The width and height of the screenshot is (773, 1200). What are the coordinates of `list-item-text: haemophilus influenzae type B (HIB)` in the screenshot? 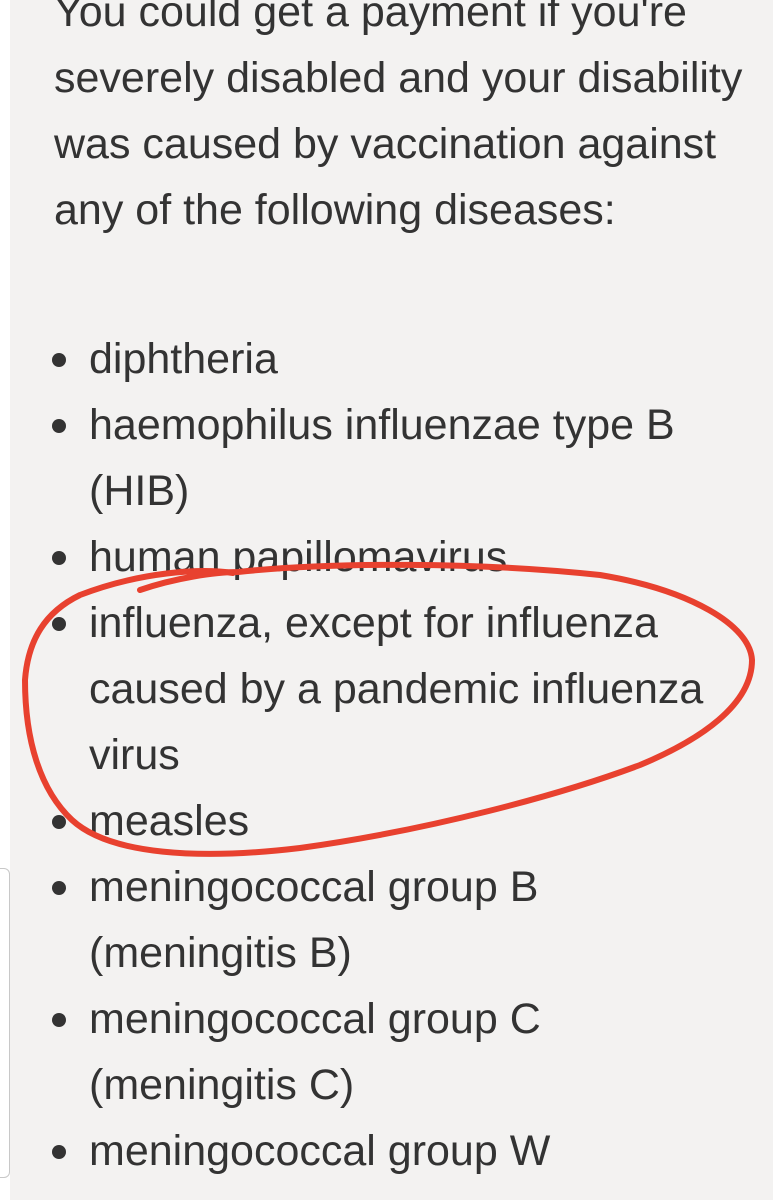 It's located at (382, 458).